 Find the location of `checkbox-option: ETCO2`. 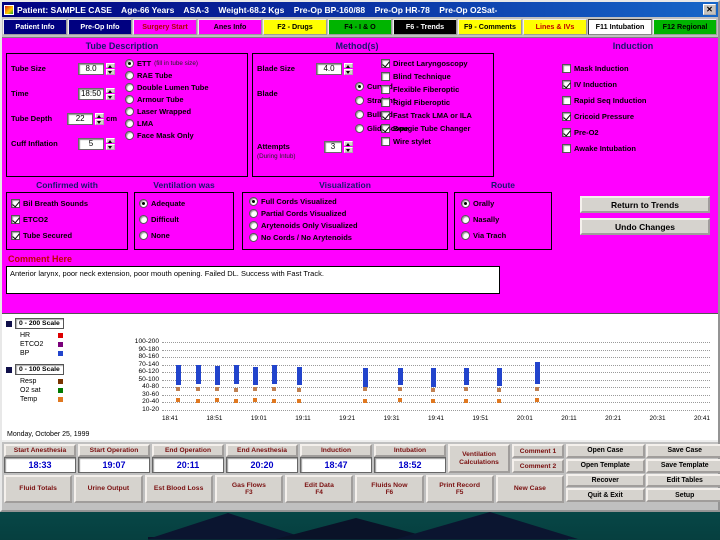

checkbox-option: ETCO2 is located at coordinates (68, 219).